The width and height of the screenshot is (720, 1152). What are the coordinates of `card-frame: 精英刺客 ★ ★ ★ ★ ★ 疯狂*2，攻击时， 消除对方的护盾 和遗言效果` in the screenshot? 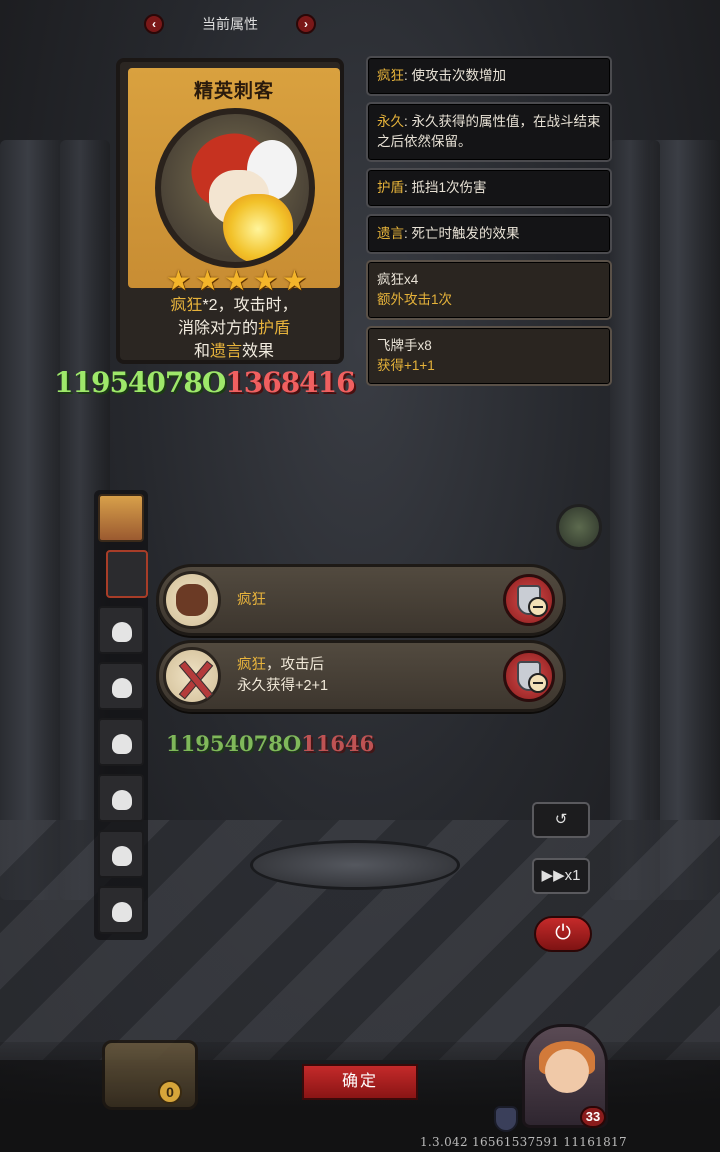 It's located at (230, 211).